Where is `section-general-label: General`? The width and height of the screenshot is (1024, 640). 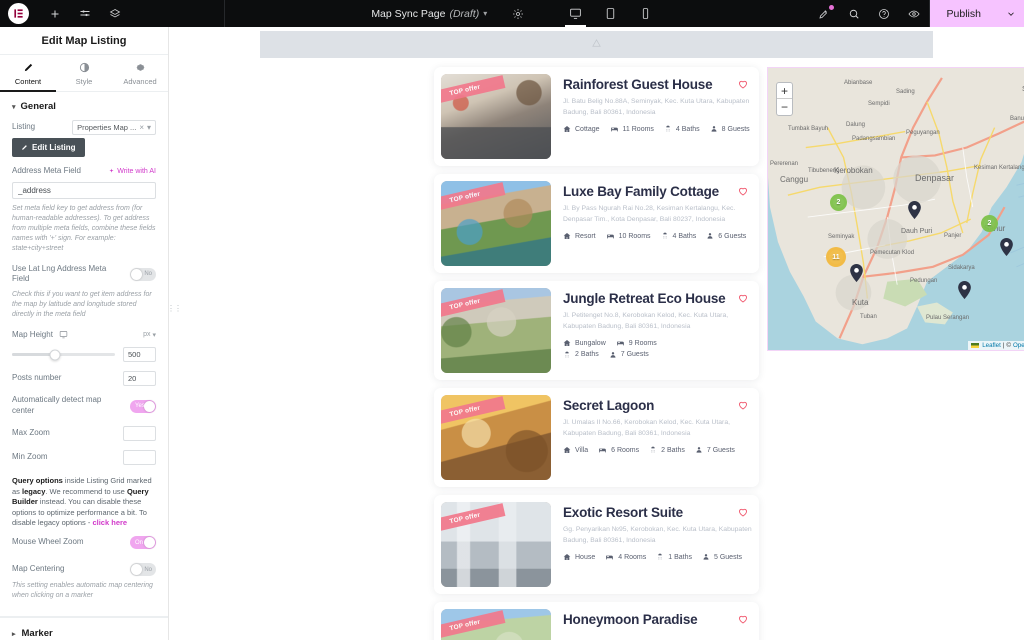 section-general-label: General is located at coordinates (38, 106).